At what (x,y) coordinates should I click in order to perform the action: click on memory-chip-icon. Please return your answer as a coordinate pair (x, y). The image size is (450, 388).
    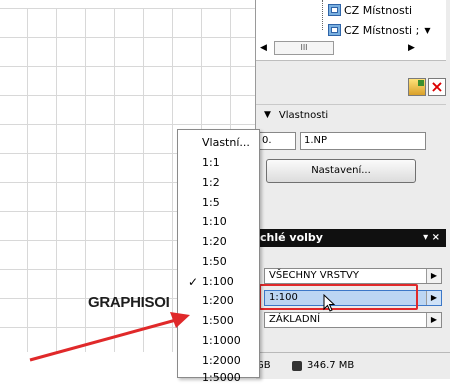
    Looking at the image, I should click on (297, 365).